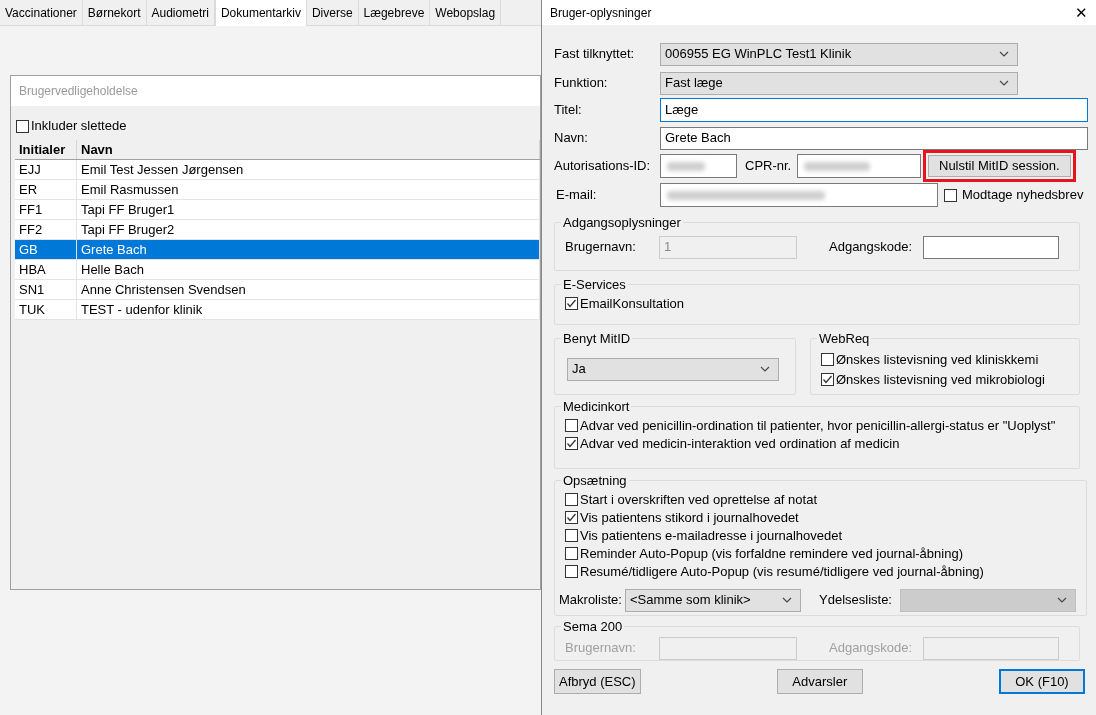 This screenshot has height=715, width=1096. What do you see at coordinates (597, 681) in the screenshot?
I see `dialog-button: Afbryd (ESC)` at bounding box center [597, 681].